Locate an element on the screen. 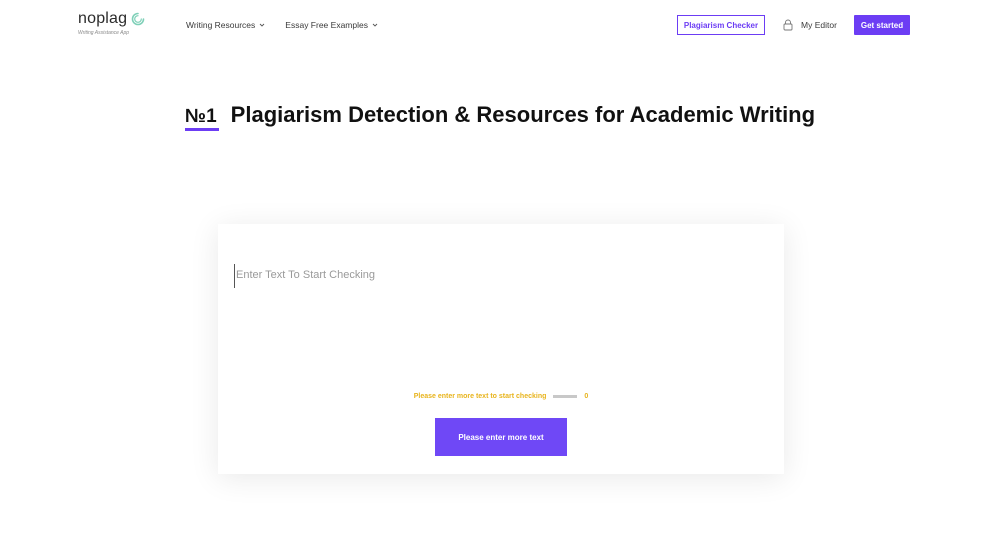 This screenshot has width=1000, height=560. nav-essay-free-examples: Essay Free Examples is located at coordinates (331, 25).